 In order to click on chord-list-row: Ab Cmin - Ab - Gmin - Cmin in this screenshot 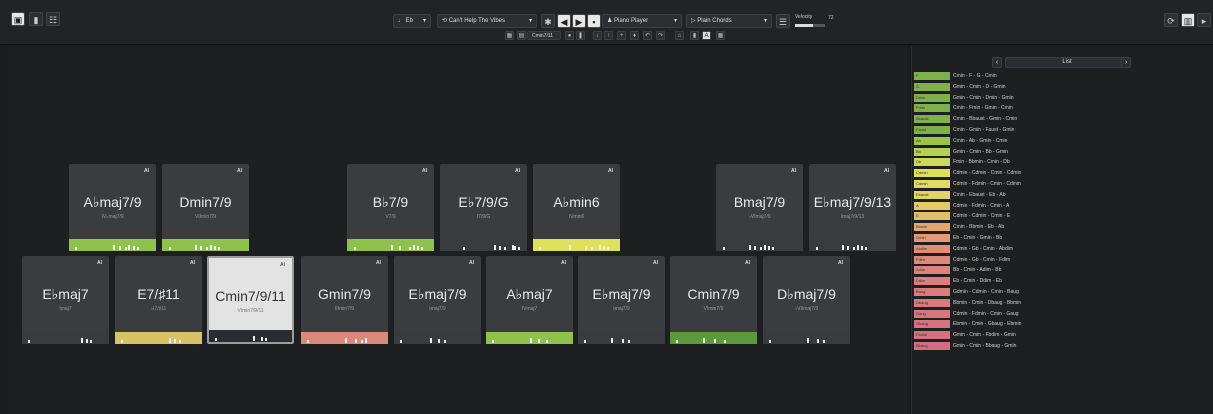, I will do `click(1034, 141)`.